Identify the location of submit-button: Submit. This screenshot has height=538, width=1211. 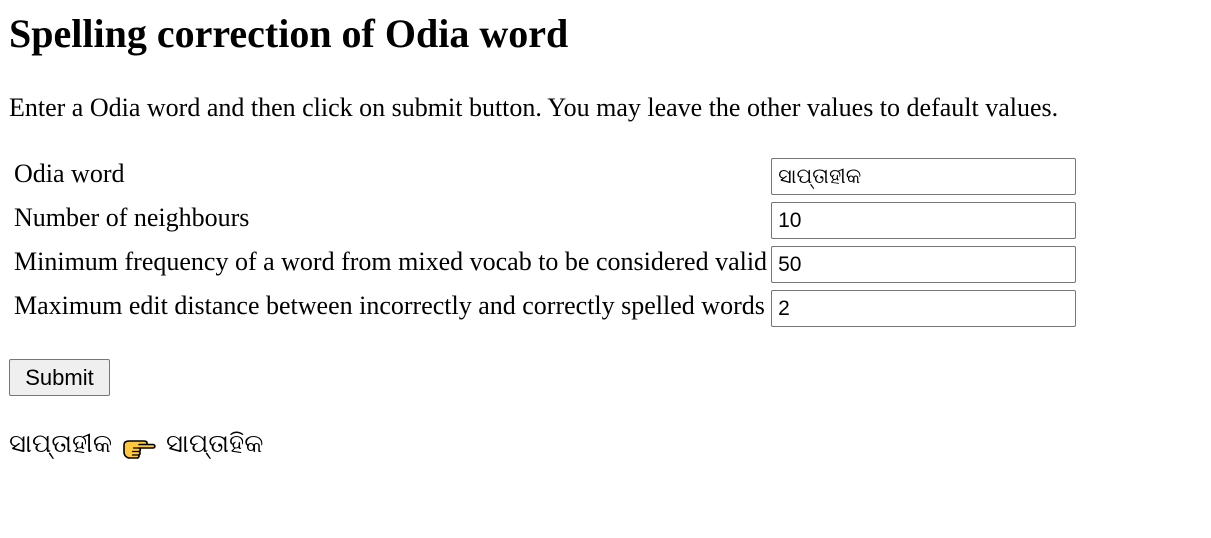
(59, 377).